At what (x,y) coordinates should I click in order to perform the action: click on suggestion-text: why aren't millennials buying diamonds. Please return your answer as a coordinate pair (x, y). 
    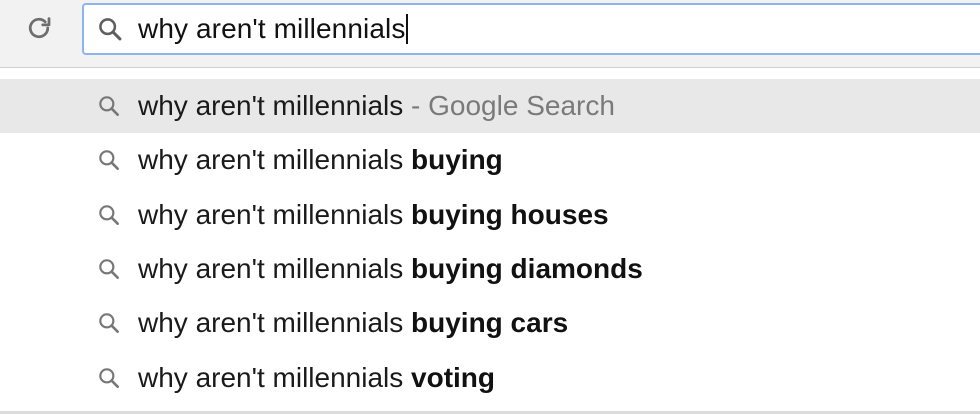
    Looking at the image, I should click on (390, 269).